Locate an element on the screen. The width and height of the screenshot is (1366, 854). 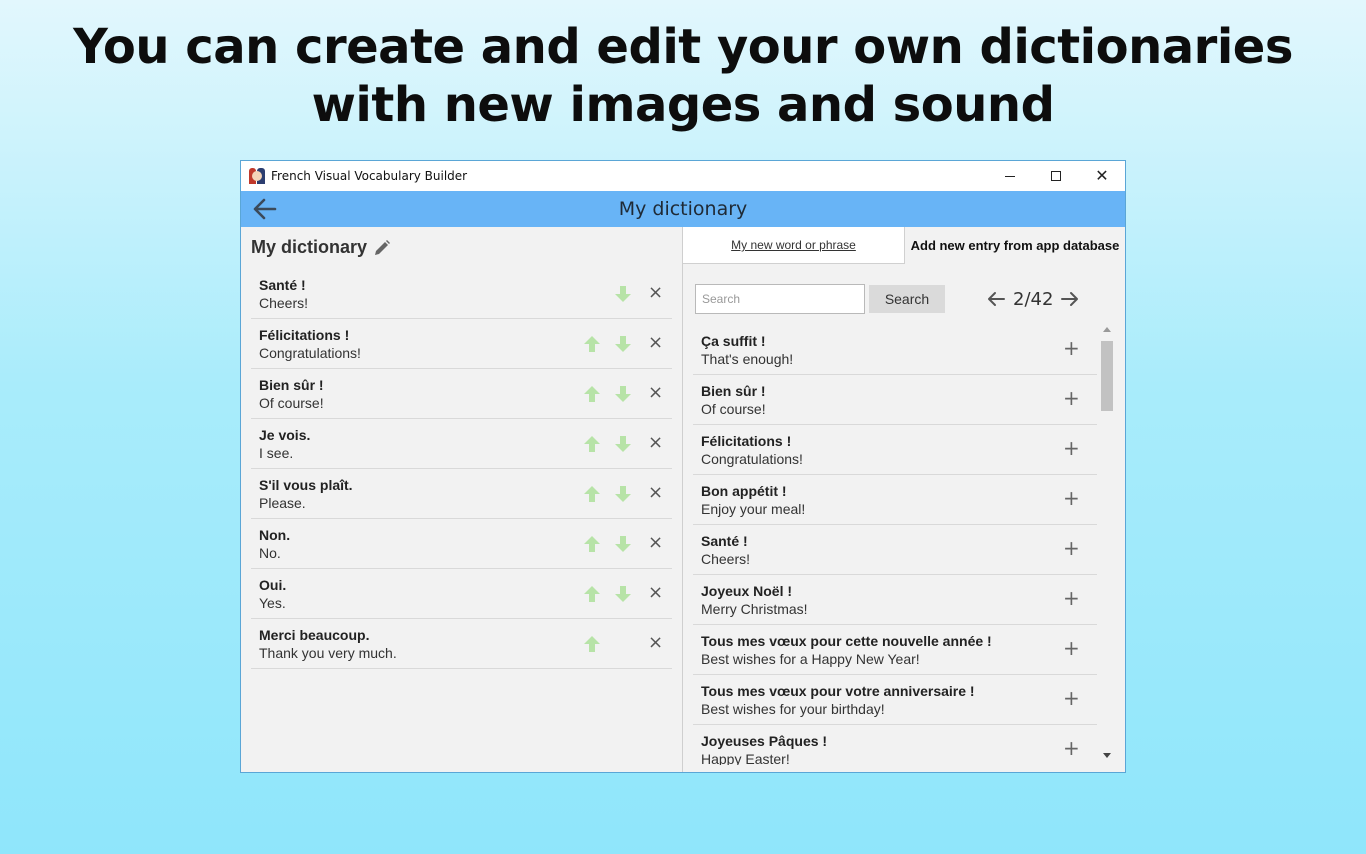
scroll-down-icon is located at coordinates (1107, 755).